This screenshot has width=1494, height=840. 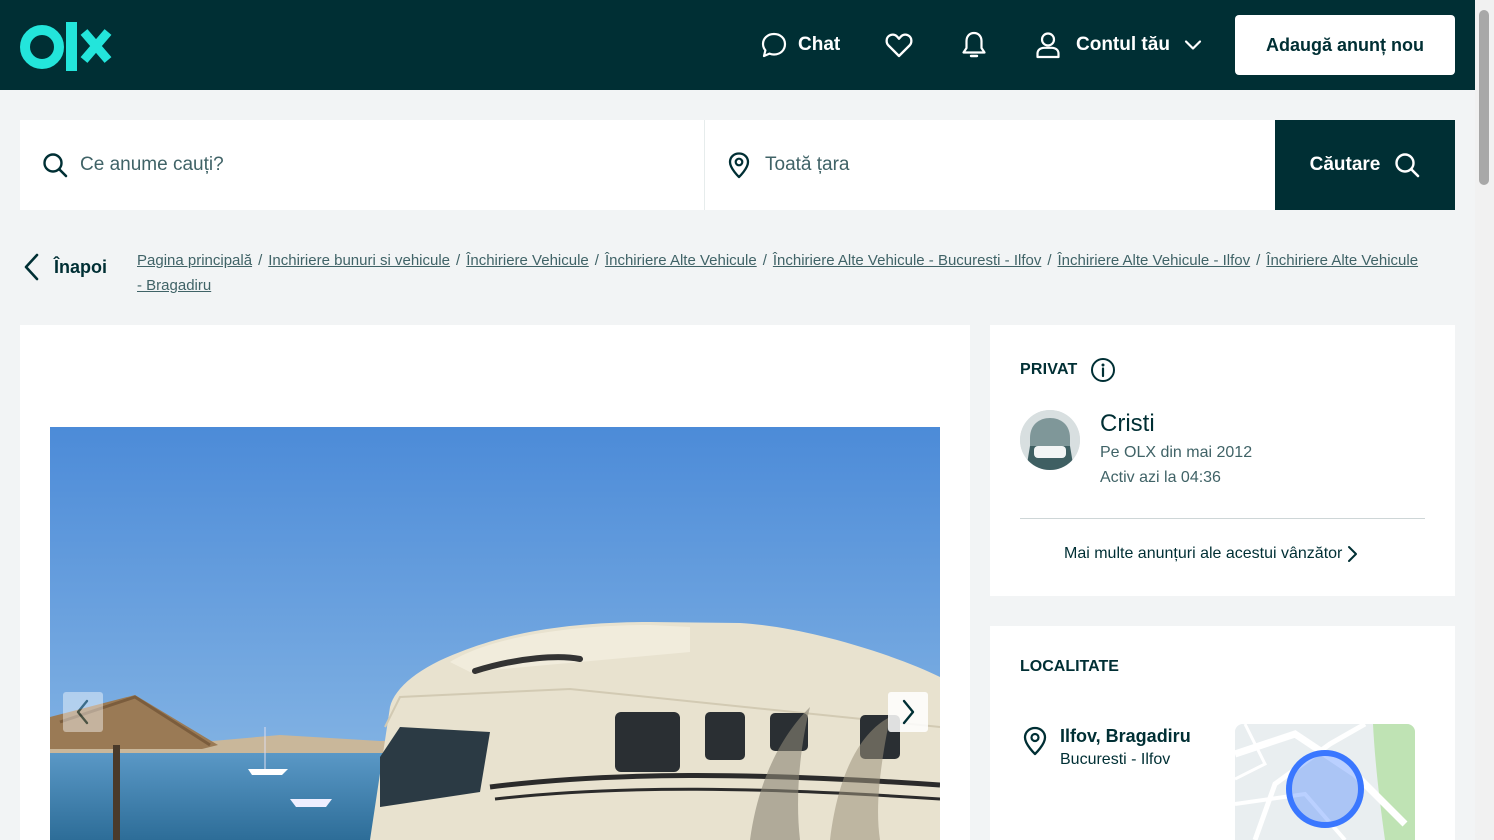 I want to click on avatar, so click(x=1050, y=440).